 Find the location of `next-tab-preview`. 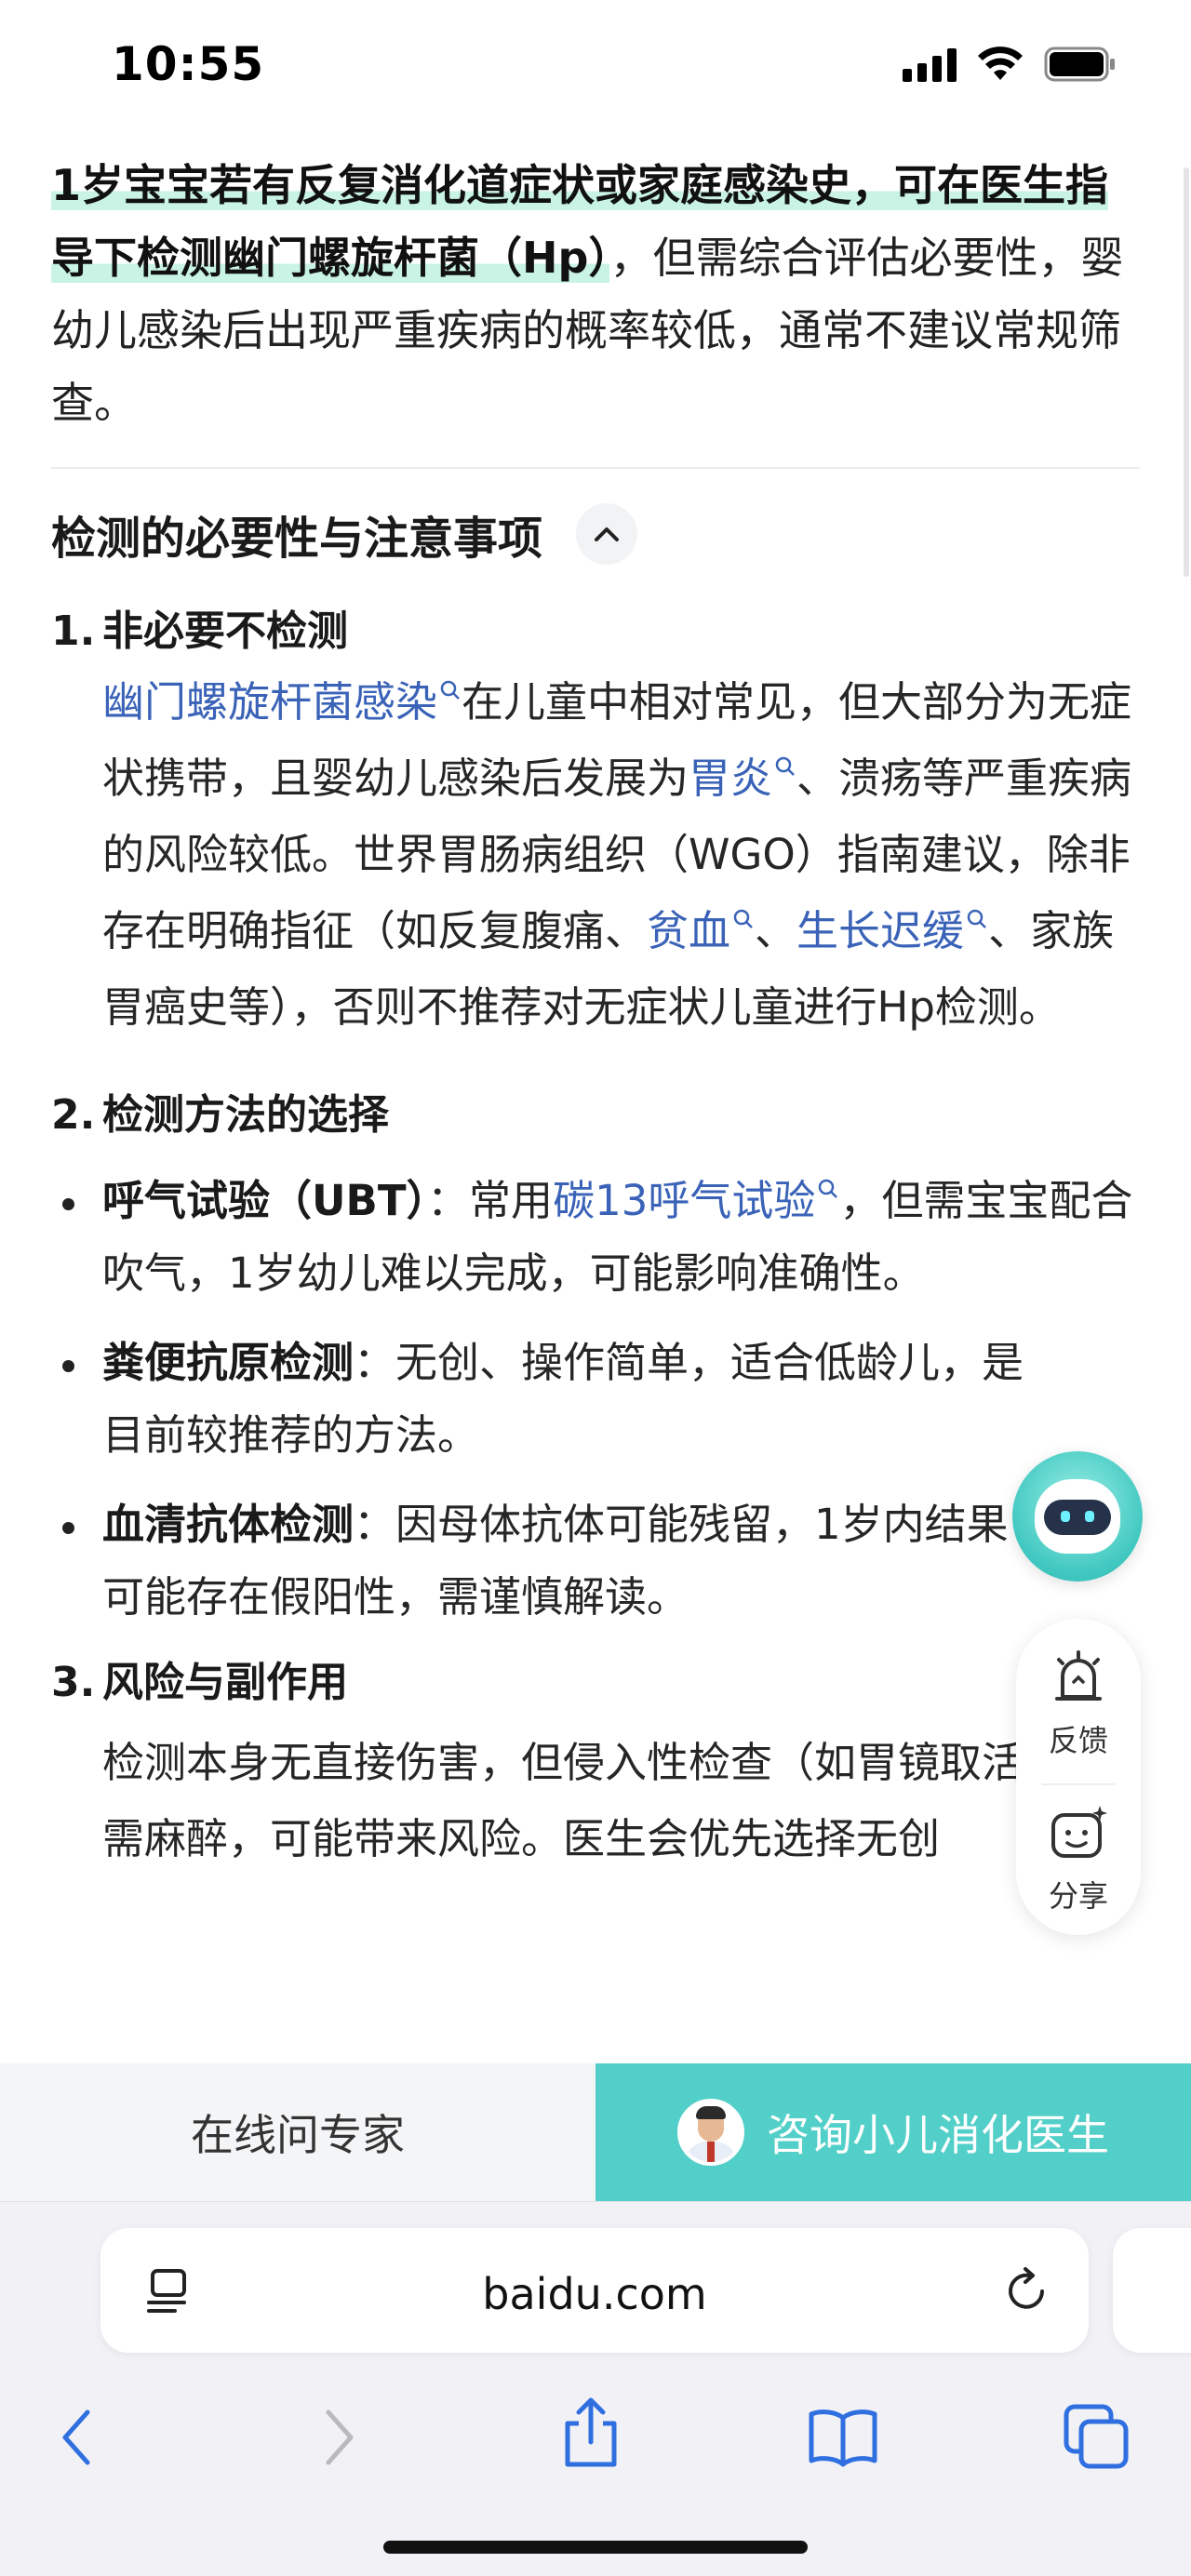

next-tab-preview is located at coordinates (1152, 2290).